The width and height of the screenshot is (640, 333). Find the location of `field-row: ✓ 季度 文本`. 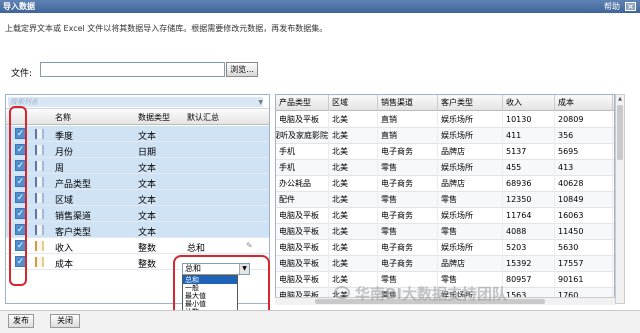

field-row: ✓ 季度 文本 is located at coordinates (137, 134).